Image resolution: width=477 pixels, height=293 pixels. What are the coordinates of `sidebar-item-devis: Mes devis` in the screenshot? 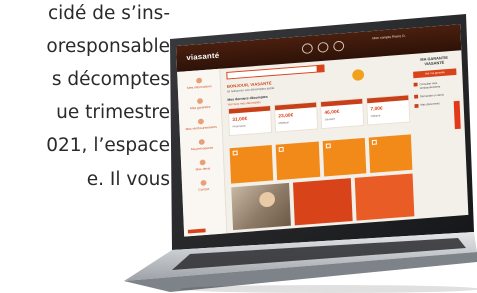 It's located at (203, 165).